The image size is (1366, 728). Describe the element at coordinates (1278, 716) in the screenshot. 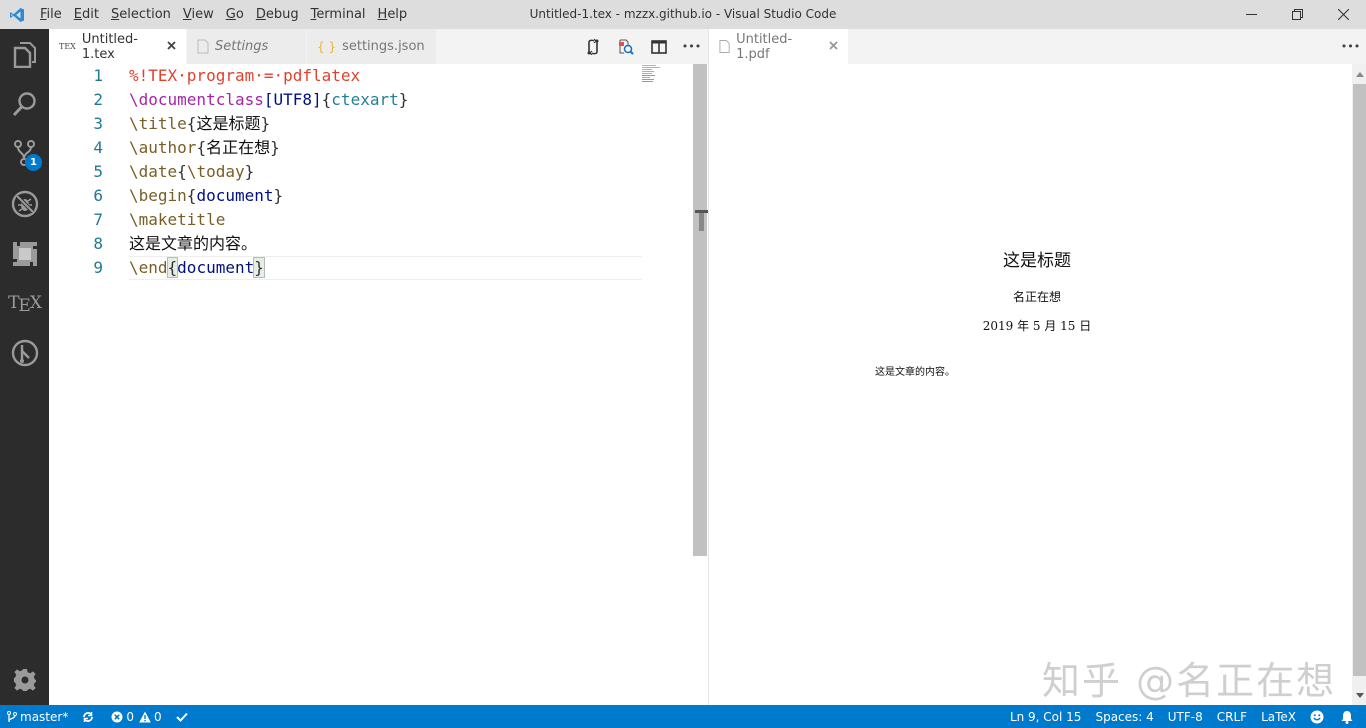

I see `language-mode: LaTeX` at that location.